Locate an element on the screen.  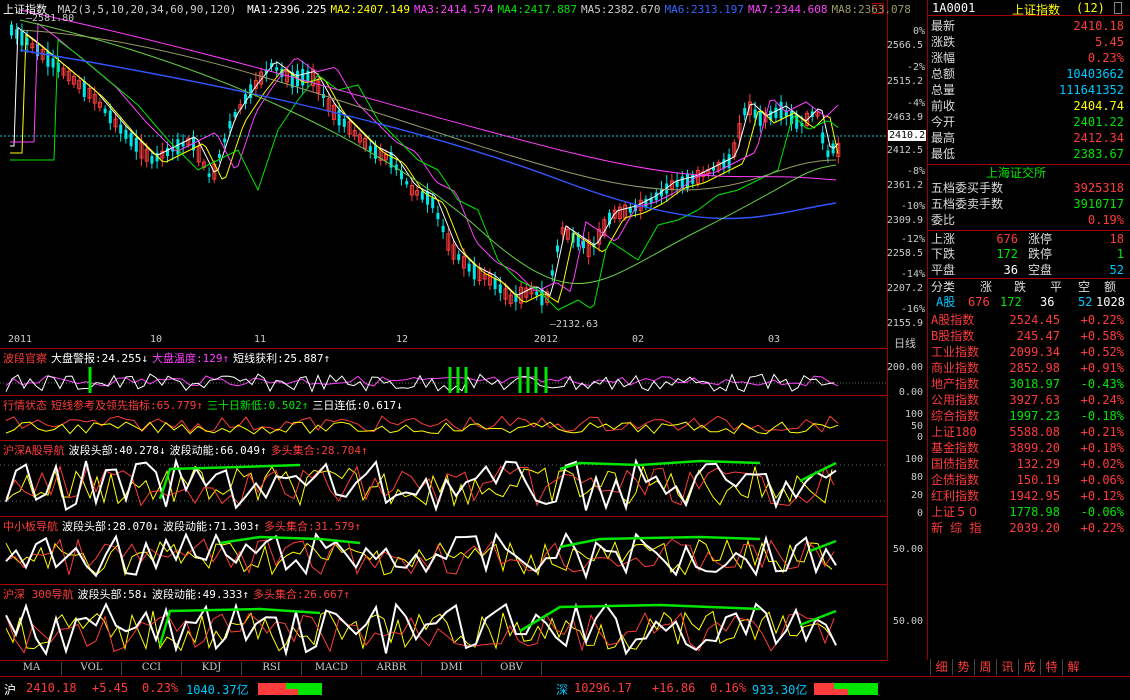
date-label-6: 03 is located at coordinates (774, 339).